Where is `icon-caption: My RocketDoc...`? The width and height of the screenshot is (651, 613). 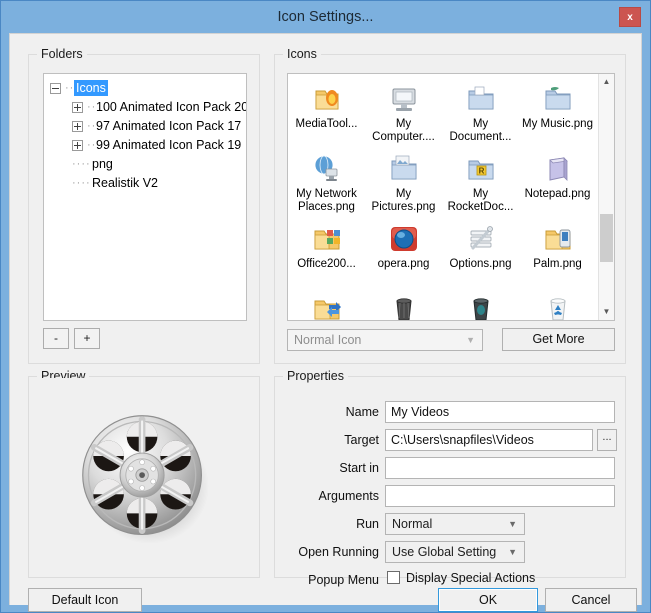
icon-caption: My RocketDoc... is located at coordinates (480, 200).